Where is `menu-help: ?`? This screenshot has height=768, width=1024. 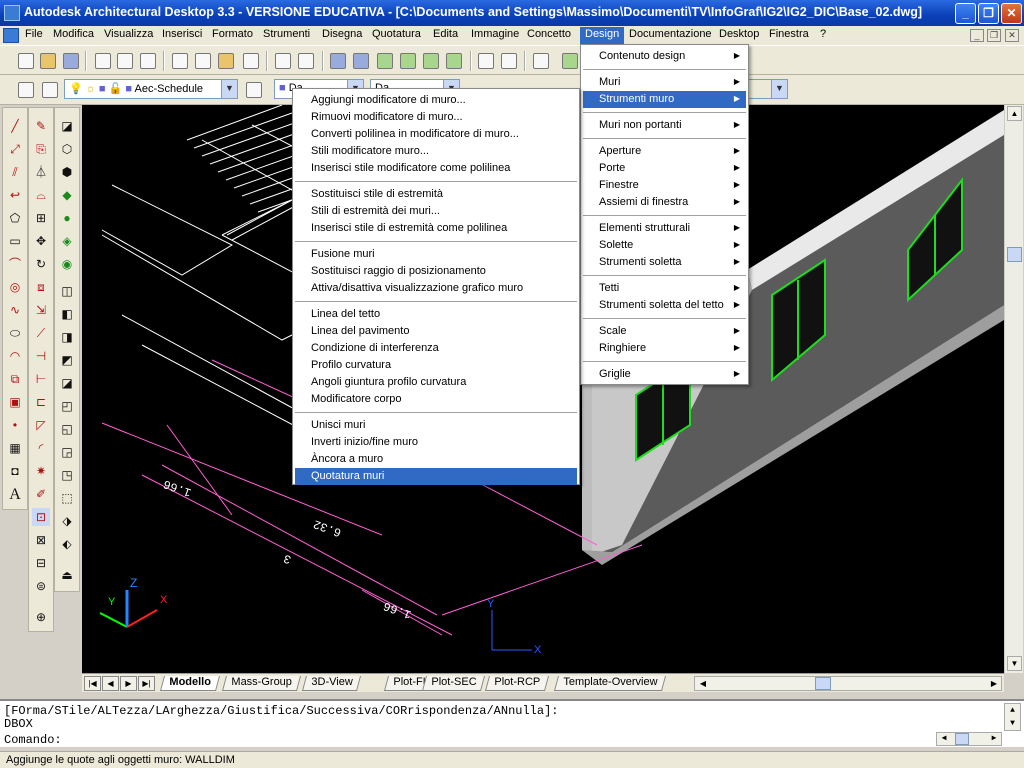 menu-help: ? is located at coordinates (823, 35).